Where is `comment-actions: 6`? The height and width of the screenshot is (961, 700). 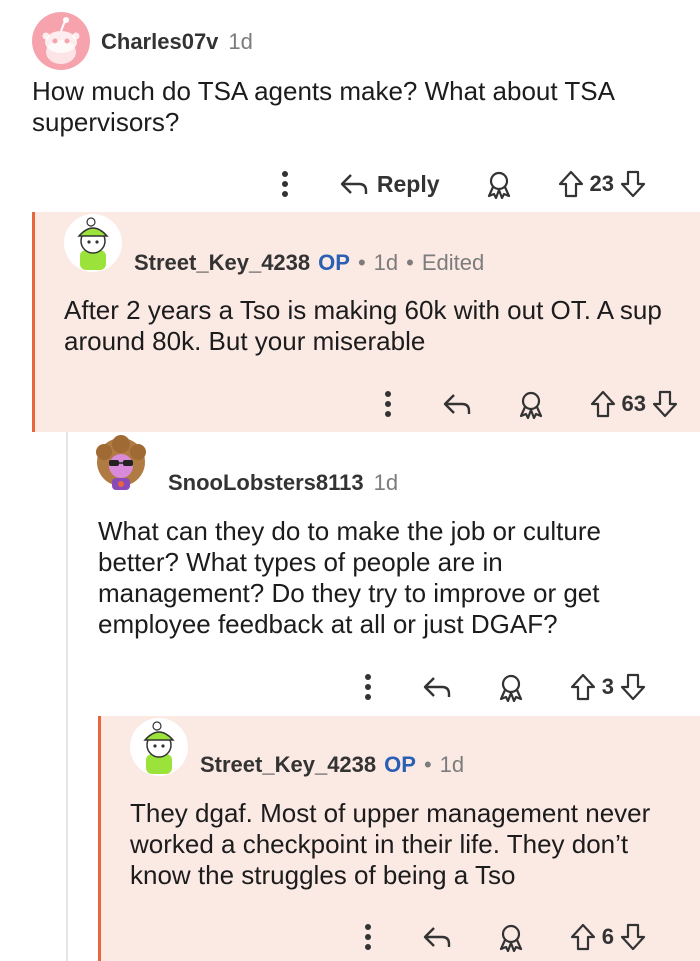 comment-actions: 6 is located at coordinates (502, 937).